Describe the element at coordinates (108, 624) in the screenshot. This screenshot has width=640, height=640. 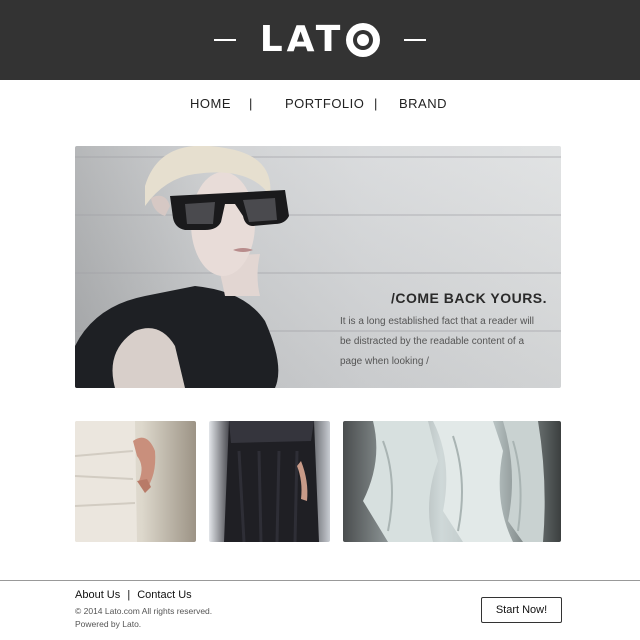
I see `powered-by-text: Powered by Lato.` at that location.